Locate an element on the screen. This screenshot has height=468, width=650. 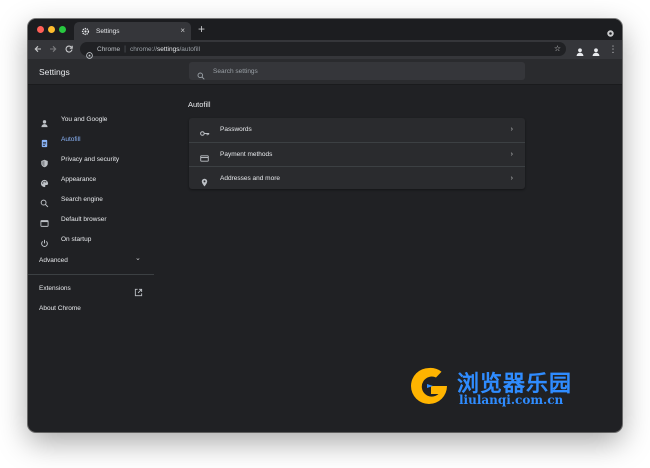
back-arrow-icon is located at coordinates (37, 49).